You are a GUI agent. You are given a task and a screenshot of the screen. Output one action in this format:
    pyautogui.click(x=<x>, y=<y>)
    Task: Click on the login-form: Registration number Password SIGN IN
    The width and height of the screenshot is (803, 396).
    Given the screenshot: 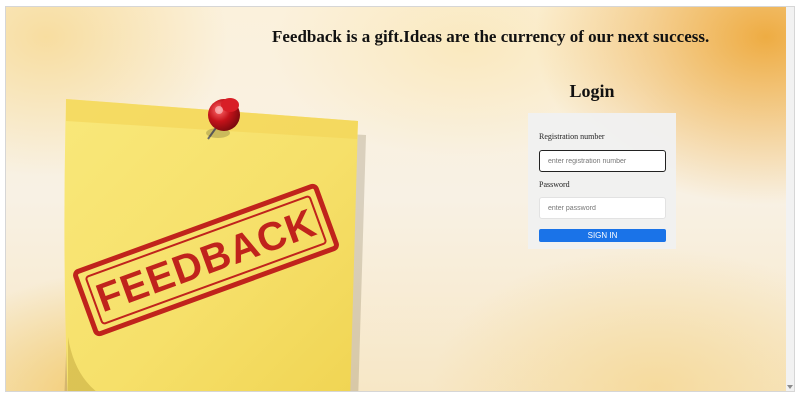 What is the action you would take?
    pyautogui.click(x=602, y=181)
    